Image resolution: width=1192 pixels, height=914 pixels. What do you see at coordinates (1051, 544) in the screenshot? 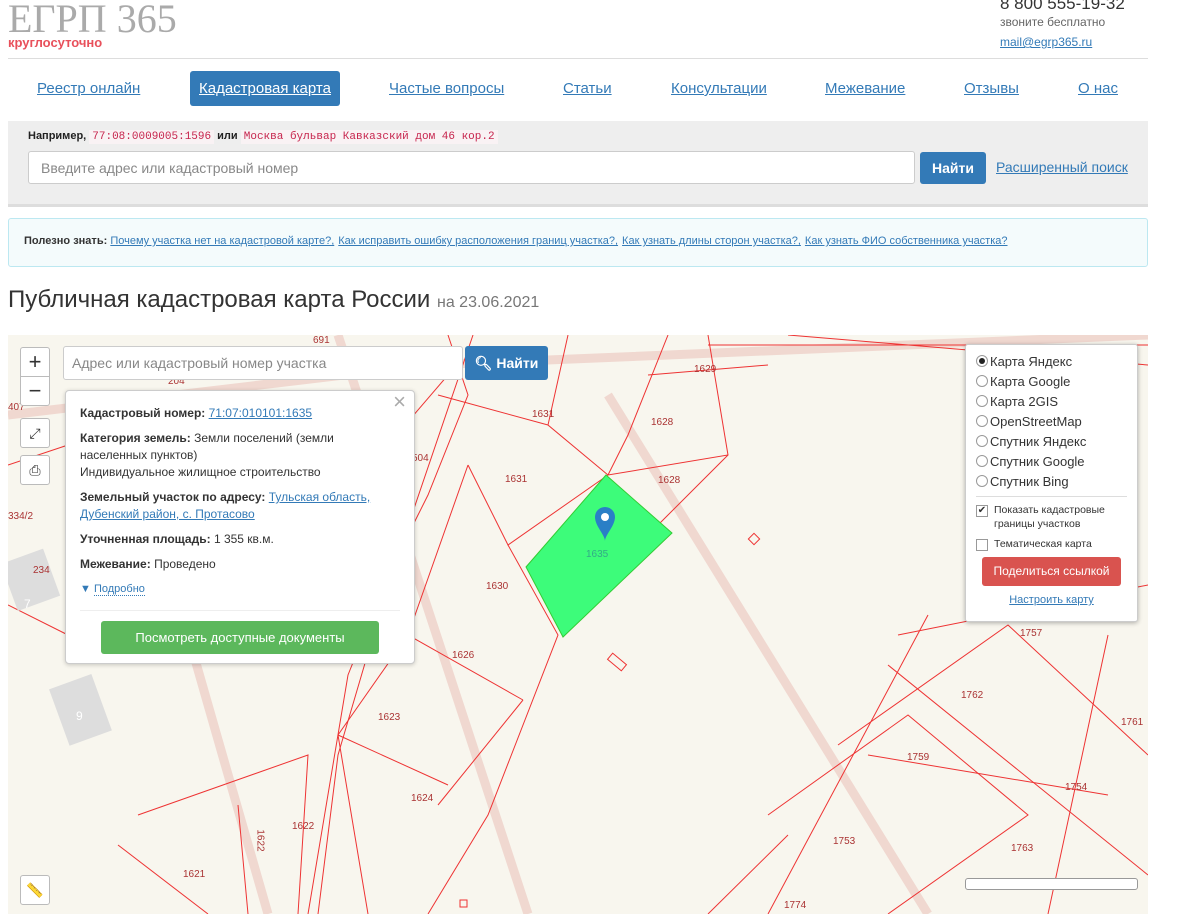
I see `thematic-map-checkbox: Тематическая карта` at bounding box center [1051, 544].